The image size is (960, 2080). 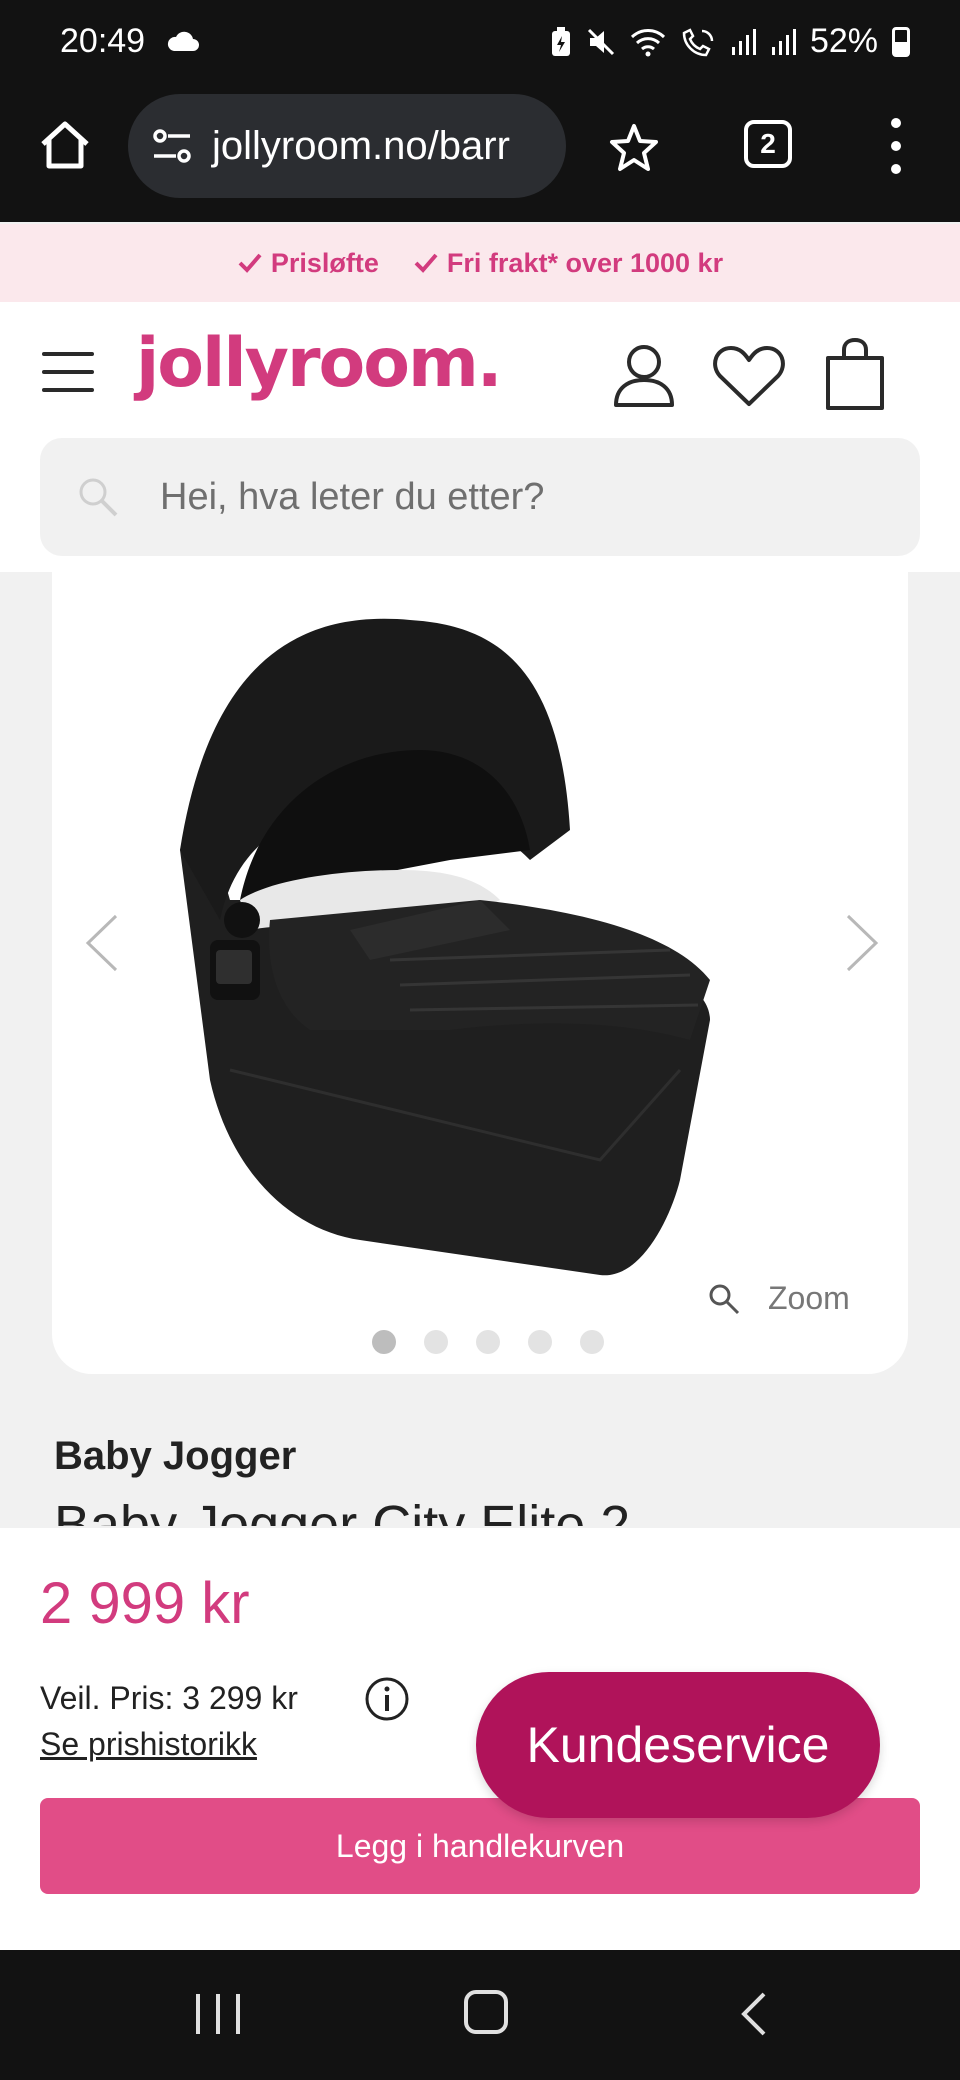 What do you see at coordinates (218, 2016) in the screenshot?
I see `recents-icon` at bounding box center [218, 2016].